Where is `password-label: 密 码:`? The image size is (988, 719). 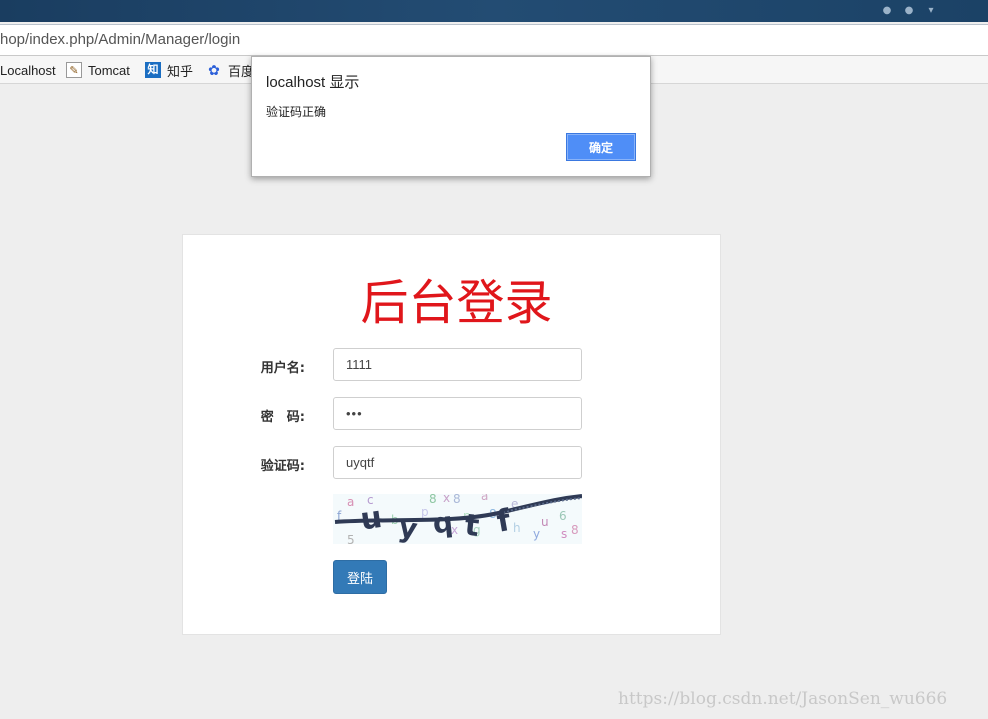 password-label: 密 码: is located at coordinates (282, 417).